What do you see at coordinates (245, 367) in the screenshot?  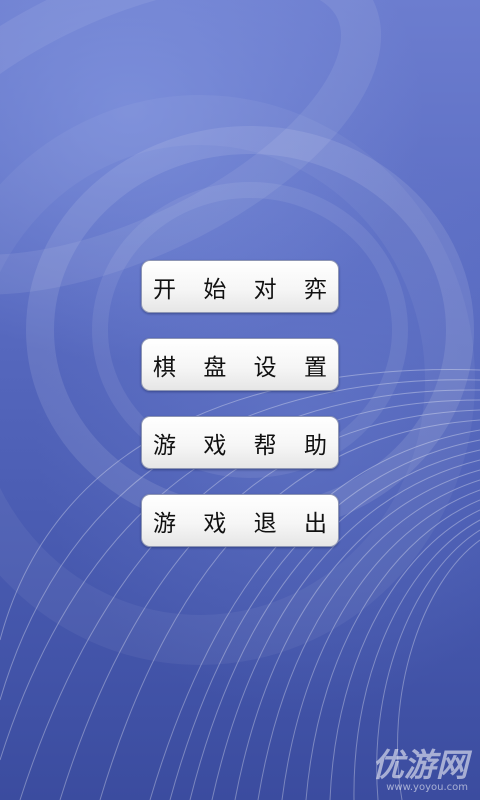 I see `board-settings-label: 棋 盘 设 置` at bounding box center [245, 367].